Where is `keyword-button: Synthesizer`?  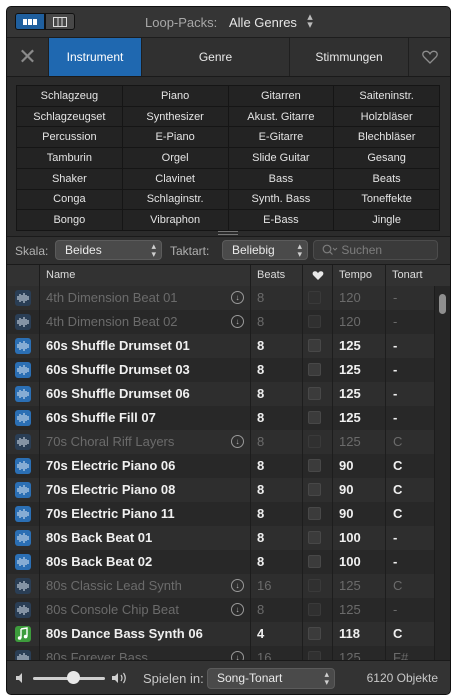
keyword-button: Synthesizer is located at coordinates (175, 116).